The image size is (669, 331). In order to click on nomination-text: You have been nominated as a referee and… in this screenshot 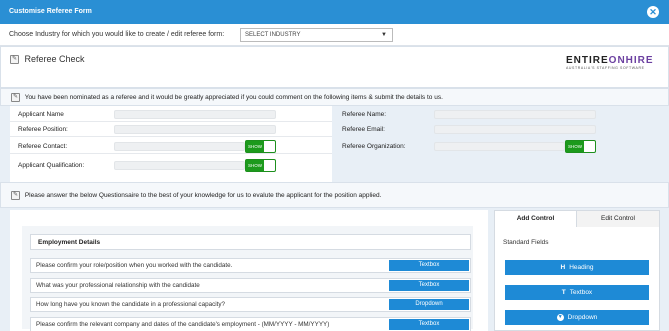, I will do `click(233, 98)`.